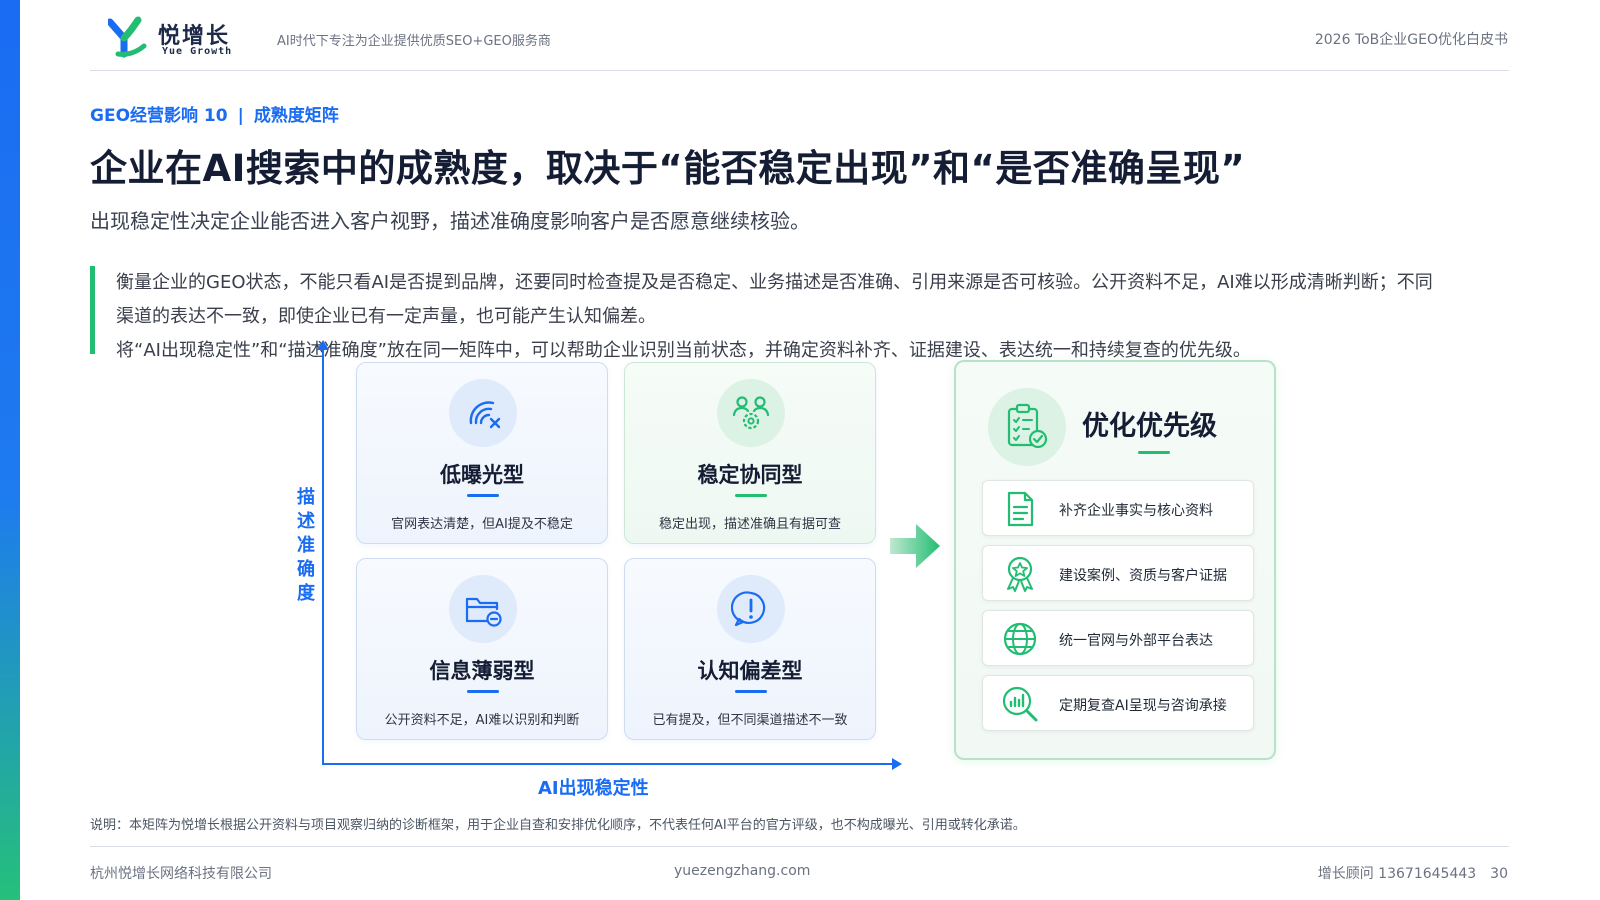 The image size is (1600, 900). Describe the element at coordinates (483, 612) in the screenshot. I see `folder-minus-icon` at that location.